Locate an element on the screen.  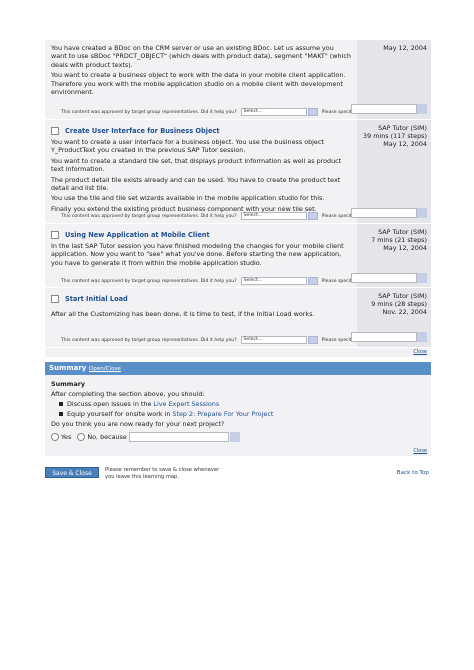
live-expert-sessions-link: Live Expert Sessions is located at coordinates (186, 404).